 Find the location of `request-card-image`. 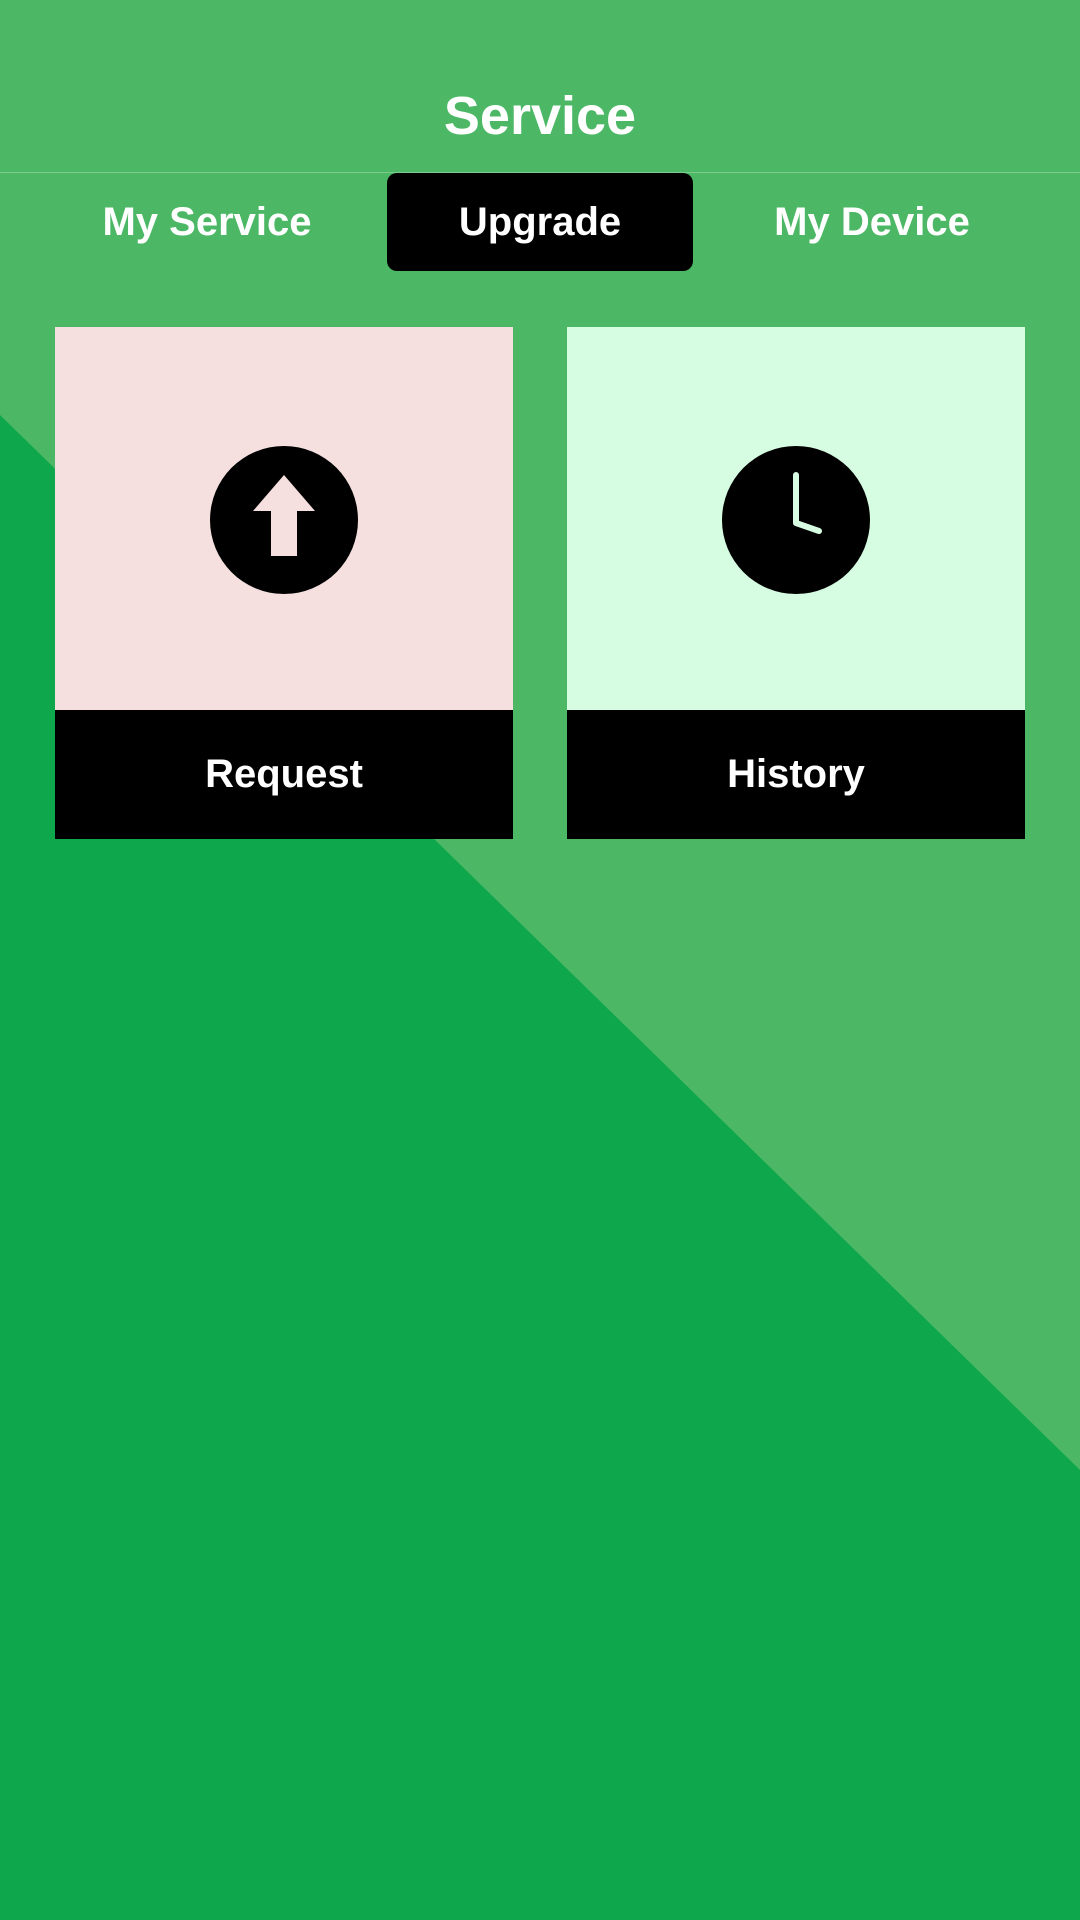

request-card-image is located at coordinates (284, 518).